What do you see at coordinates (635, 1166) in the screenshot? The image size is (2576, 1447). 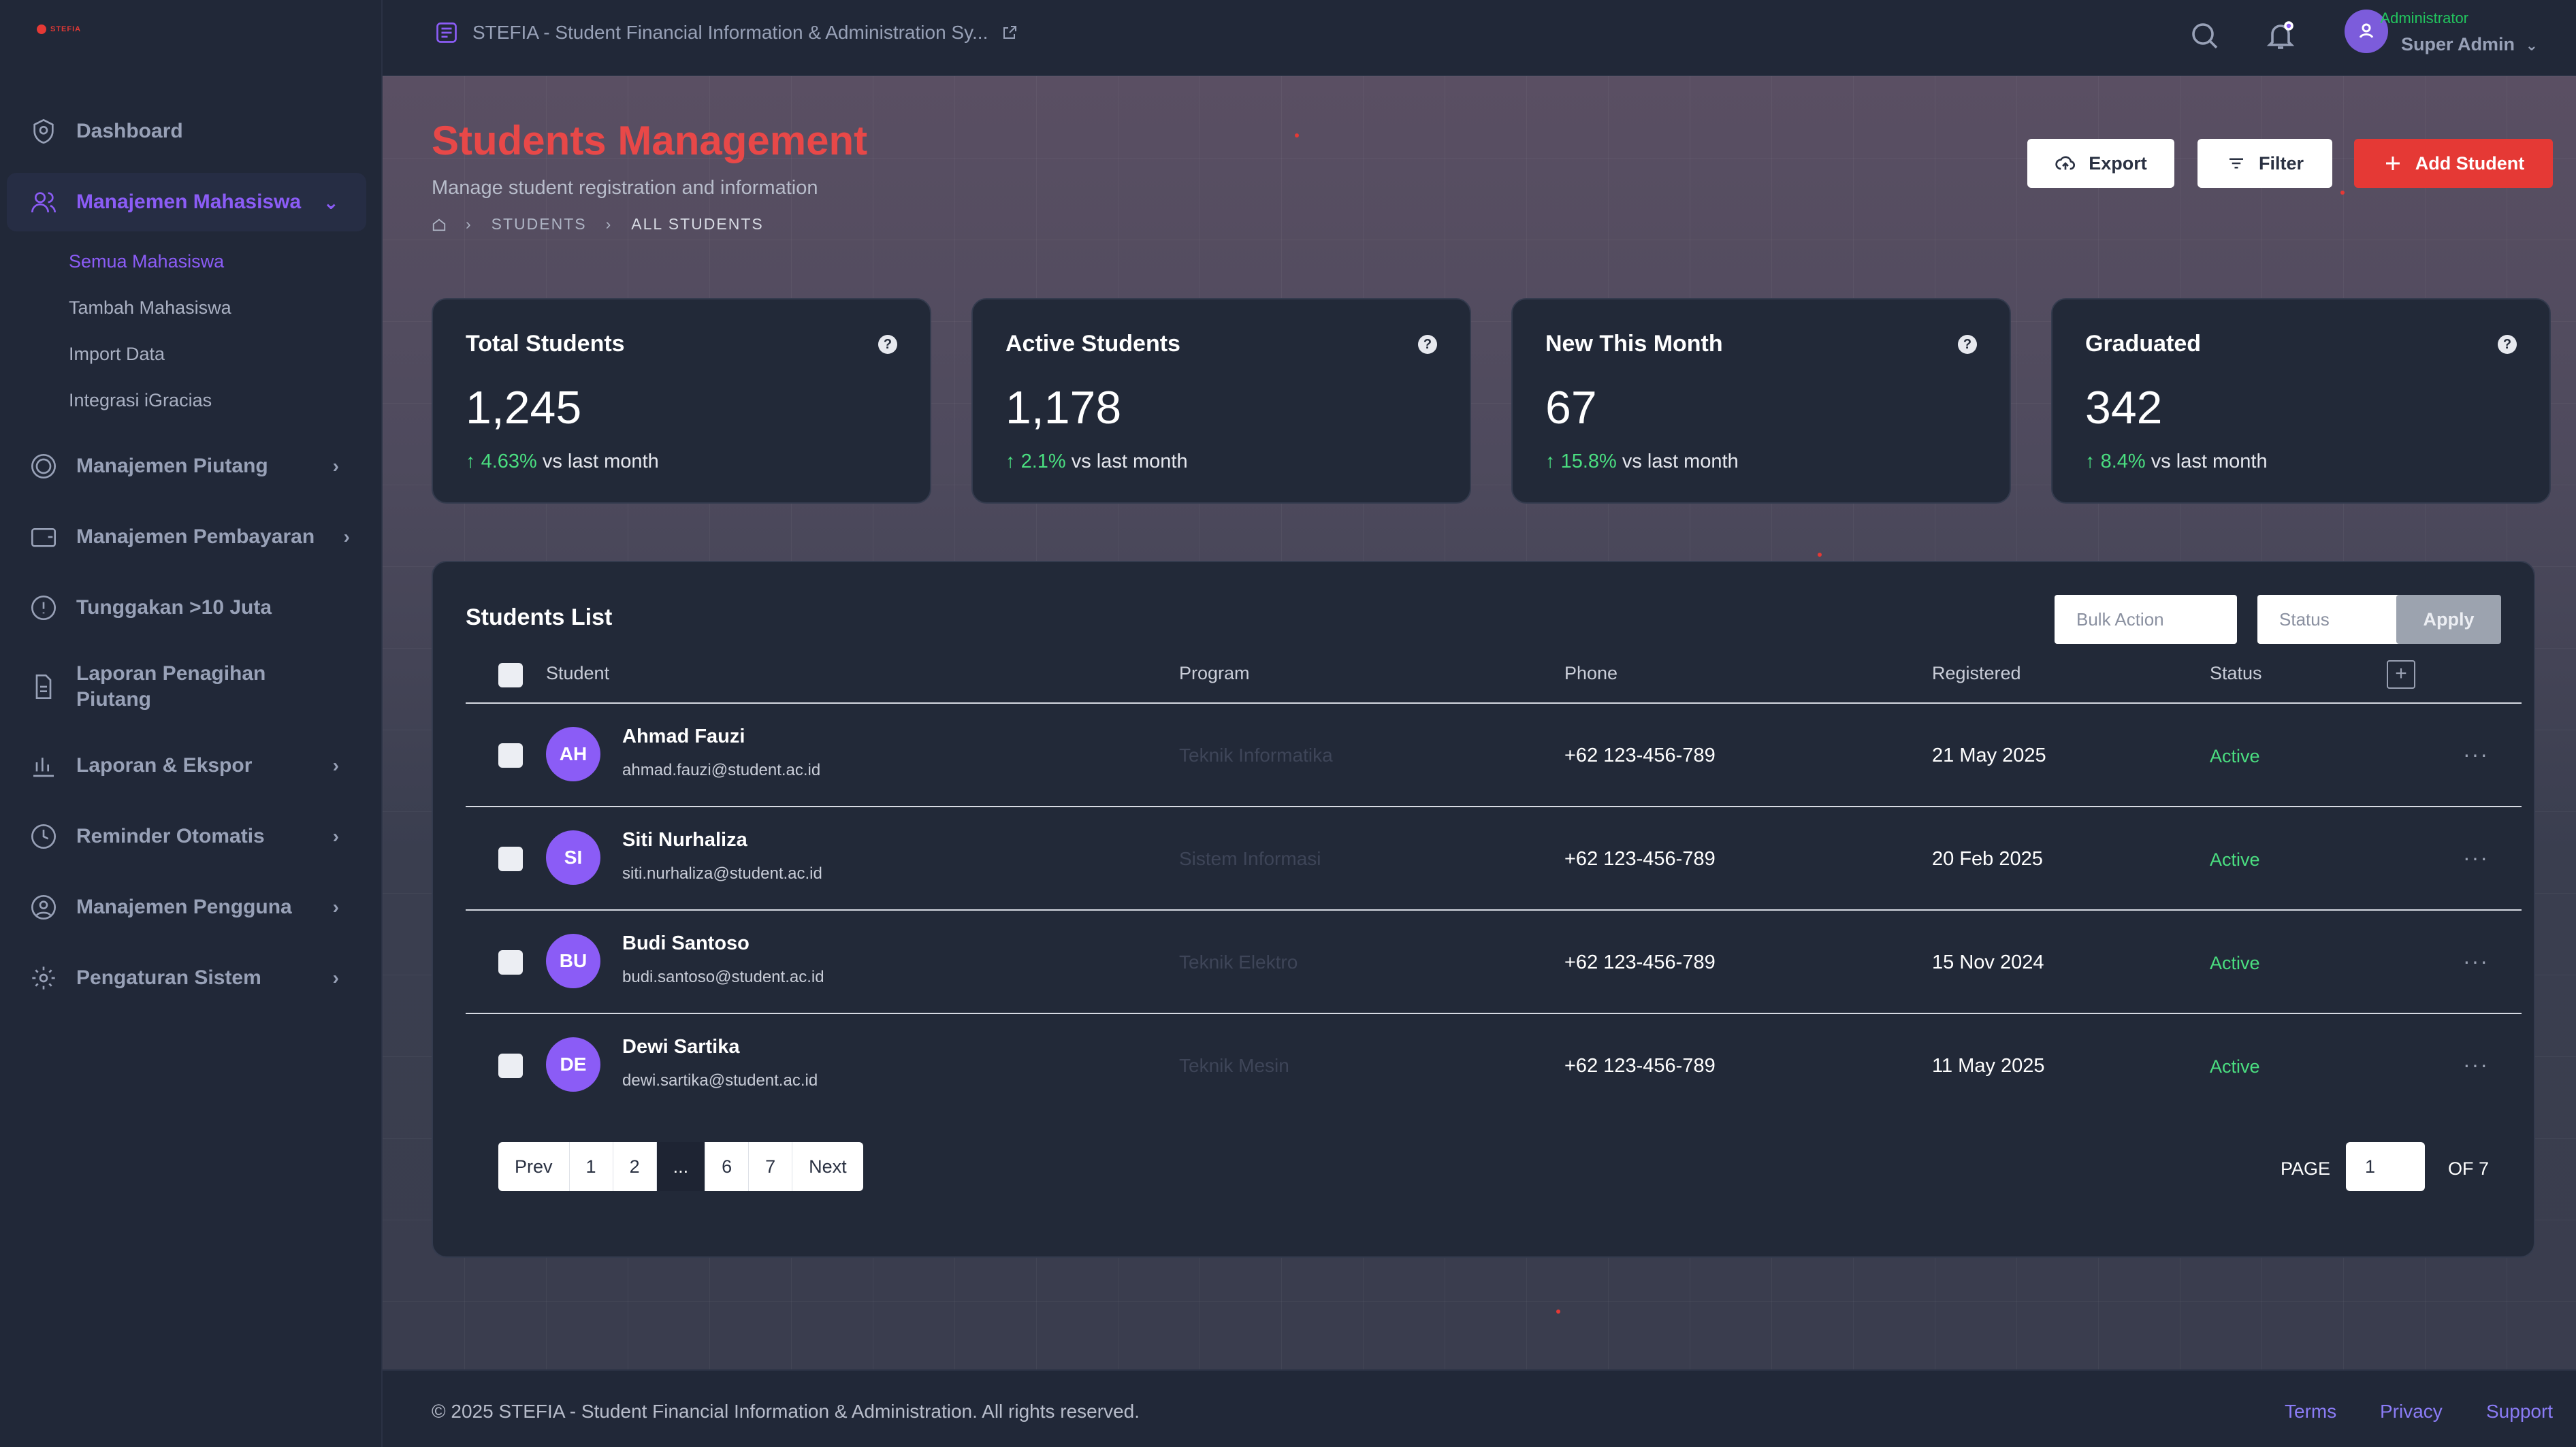 I see `pagination-page-2: 2` at bounding box center [635, 1166].